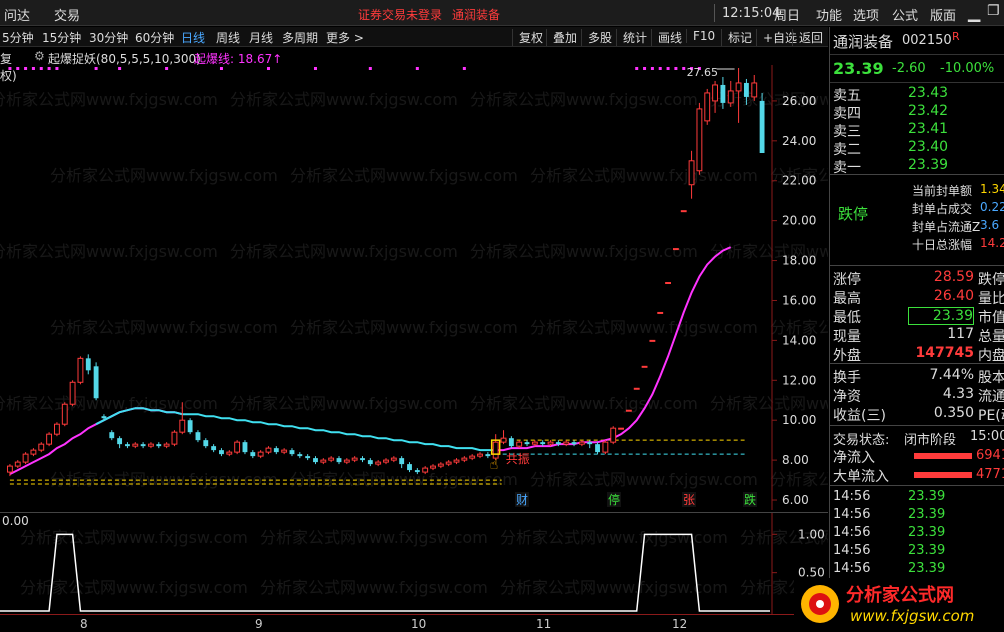  I want to click on price-axis-label: 22.00, so click(799, 181).